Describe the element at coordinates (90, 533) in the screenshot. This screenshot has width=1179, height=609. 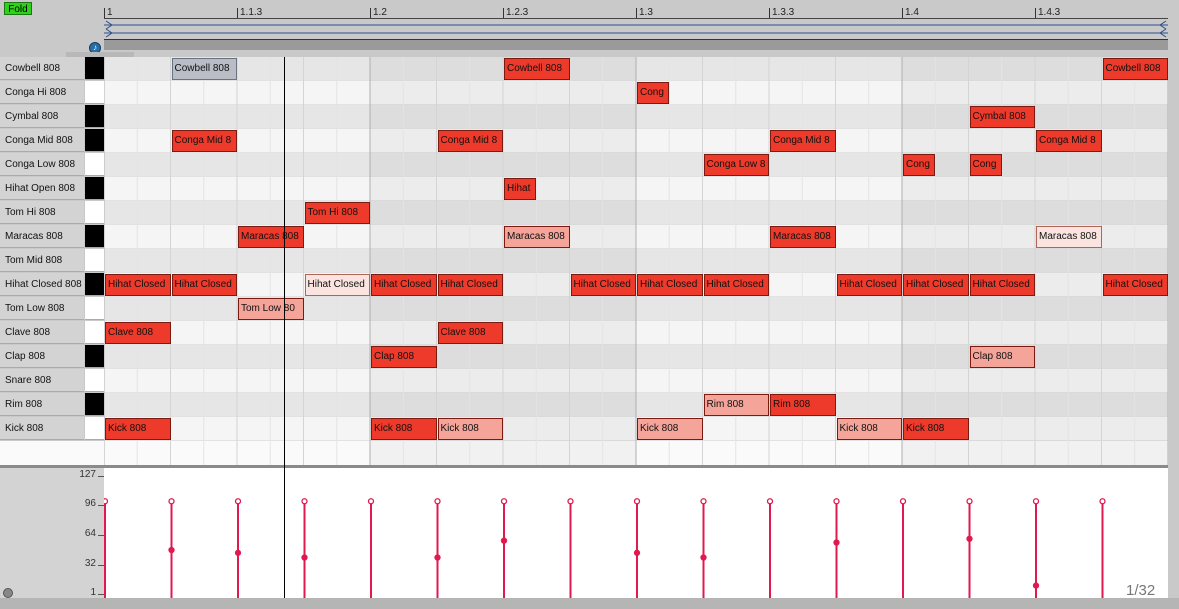
I see `velocity-axis-label: 64` at that location.